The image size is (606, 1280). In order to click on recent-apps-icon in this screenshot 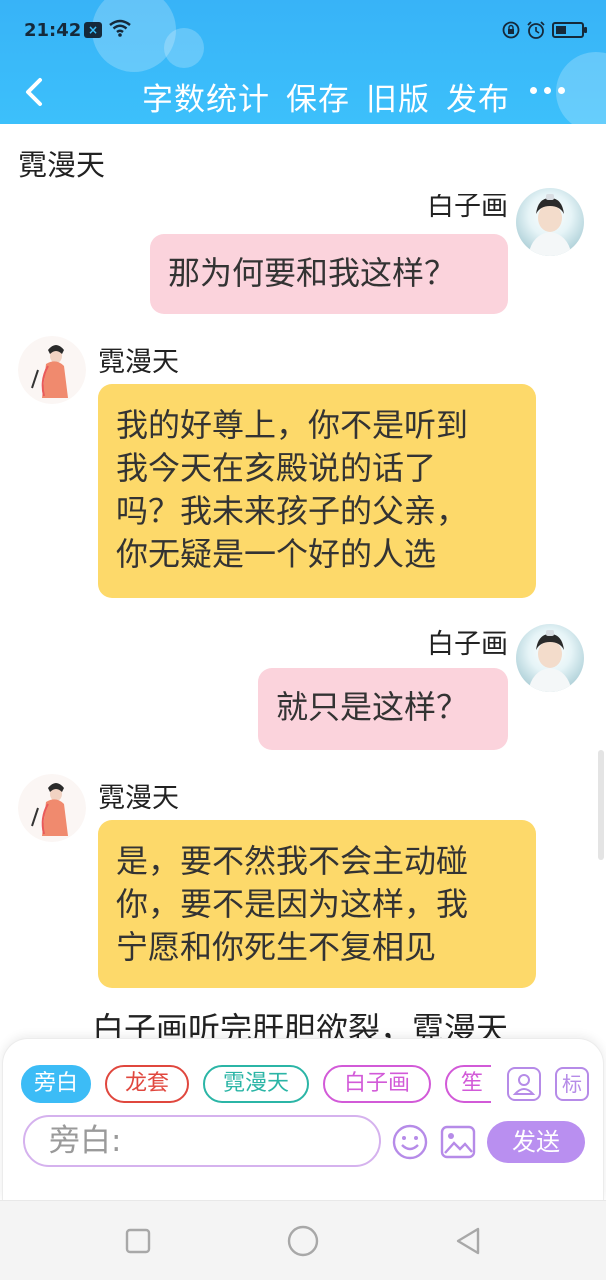, I will do `click(138, 1241)`.